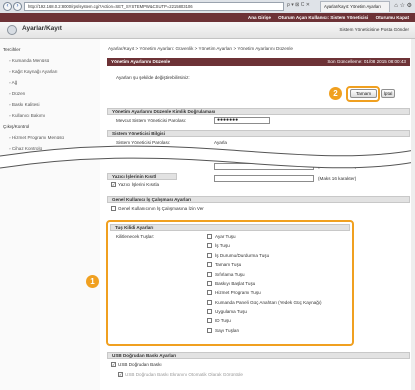 Image resolution: width=415 pixels, height=390 pixels. I want to click on usb-auto-display-checkbox: ✓, so click(120, 374).